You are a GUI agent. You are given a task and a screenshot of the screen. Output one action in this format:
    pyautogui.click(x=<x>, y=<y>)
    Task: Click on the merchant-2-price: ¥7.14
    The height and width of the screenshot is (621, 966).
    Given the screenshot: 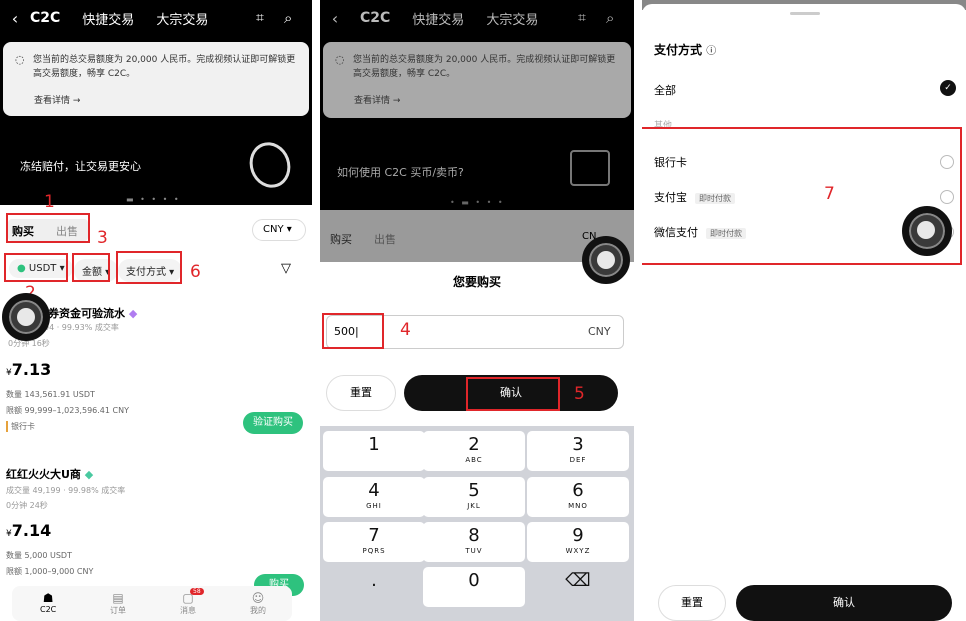 What is the action you would take?
    pyautogui.click(x=29, y=530)
    